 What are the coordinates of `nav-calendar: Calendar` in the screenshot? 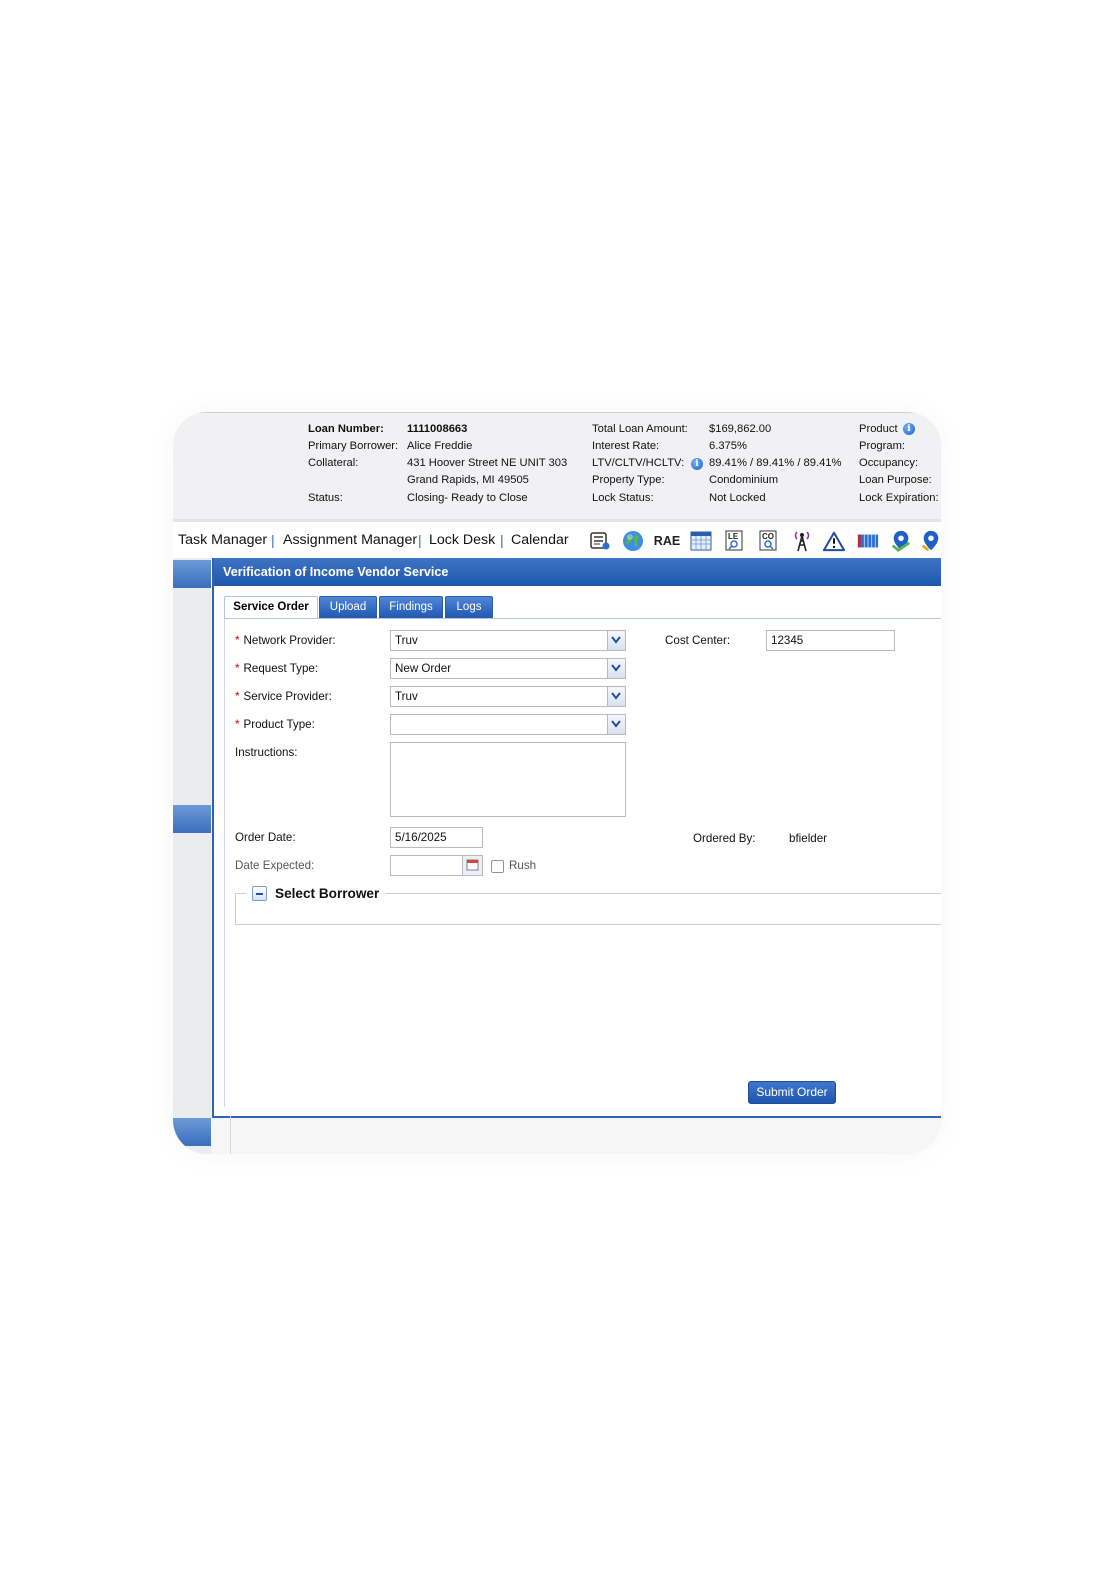 It's located at (540, 540).